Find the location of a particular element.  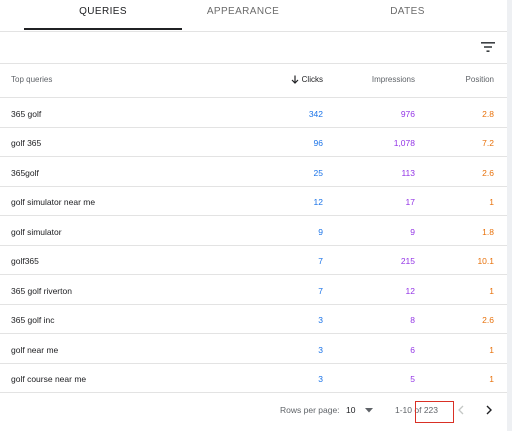

table-row: 365golf 25 113 2.6 is located at coordinates (253, 172).